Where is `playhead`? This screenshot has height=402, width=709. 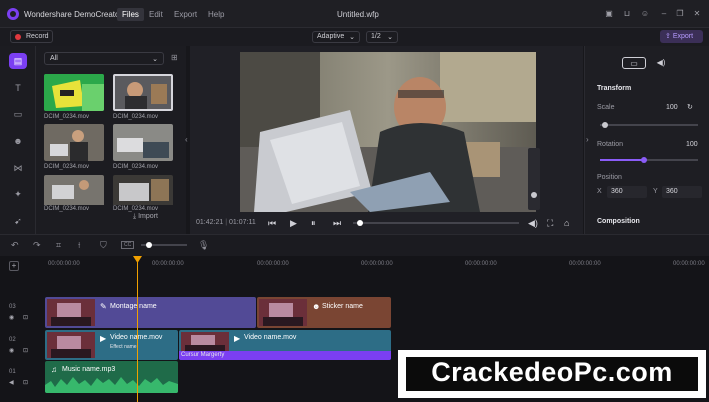
playhead is located at coordinates (137, 329).